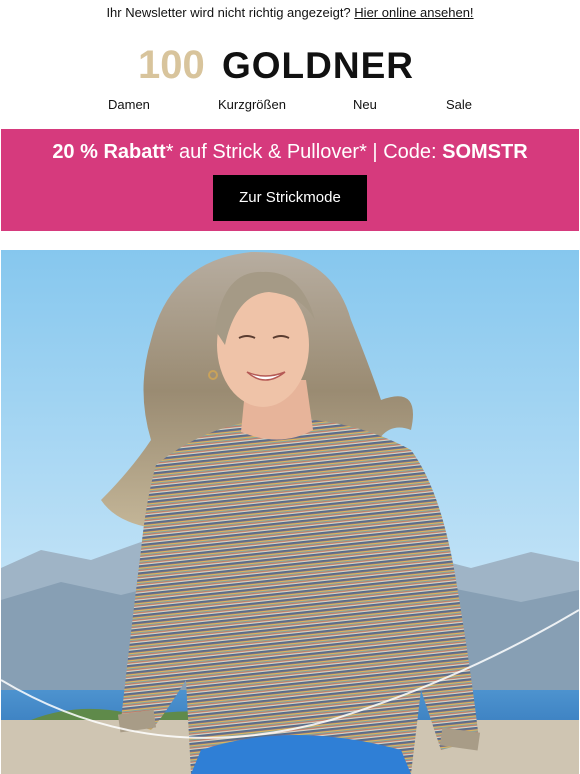 This screenshot has height=774, width=580. I want to click on logo-graphic: 100 GOLDNER, so click(276, 65).